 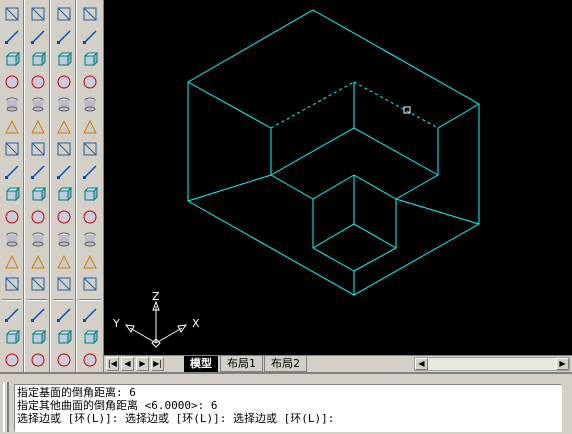 What do you see at coordinates (12, 337) in the screenshot?
I see `region-icon` at bounding box center [12, 337].